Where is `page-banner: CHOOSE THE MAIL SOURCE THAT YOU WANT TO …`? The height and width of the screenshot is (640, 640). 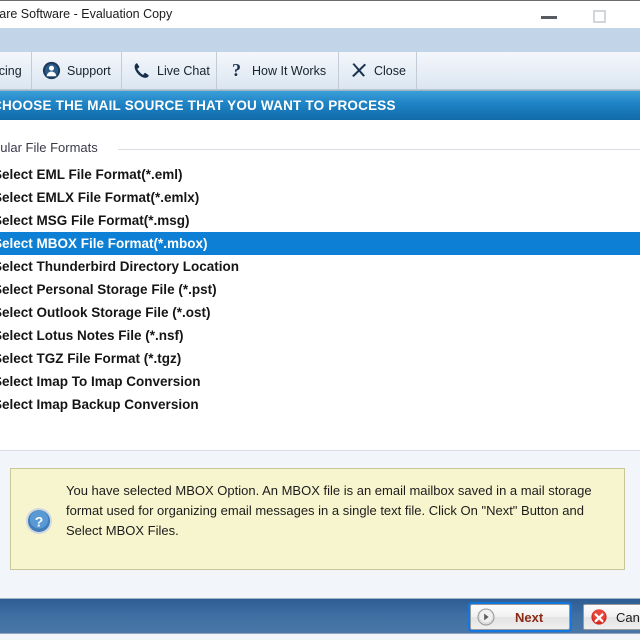 page-banner: CHOOSE THE MAIL SOURCE THAT YOU WANT TO … is located at coordinates (320, 105).